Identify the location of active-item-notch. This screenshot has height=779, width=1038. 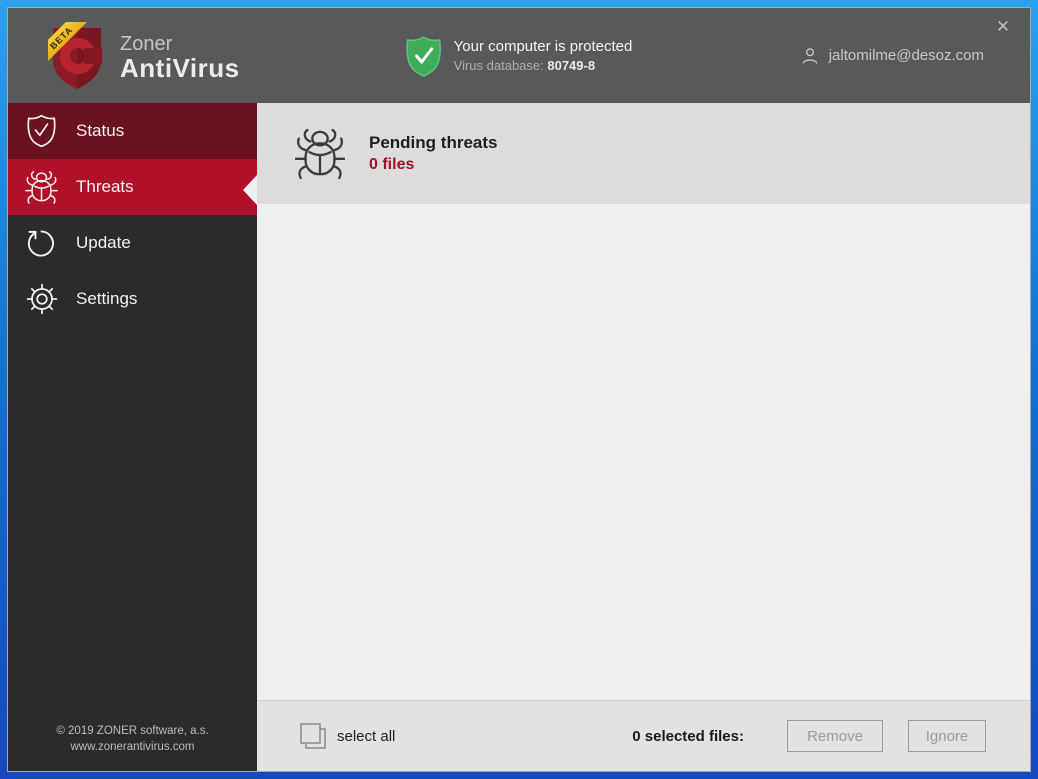
(250, 190).